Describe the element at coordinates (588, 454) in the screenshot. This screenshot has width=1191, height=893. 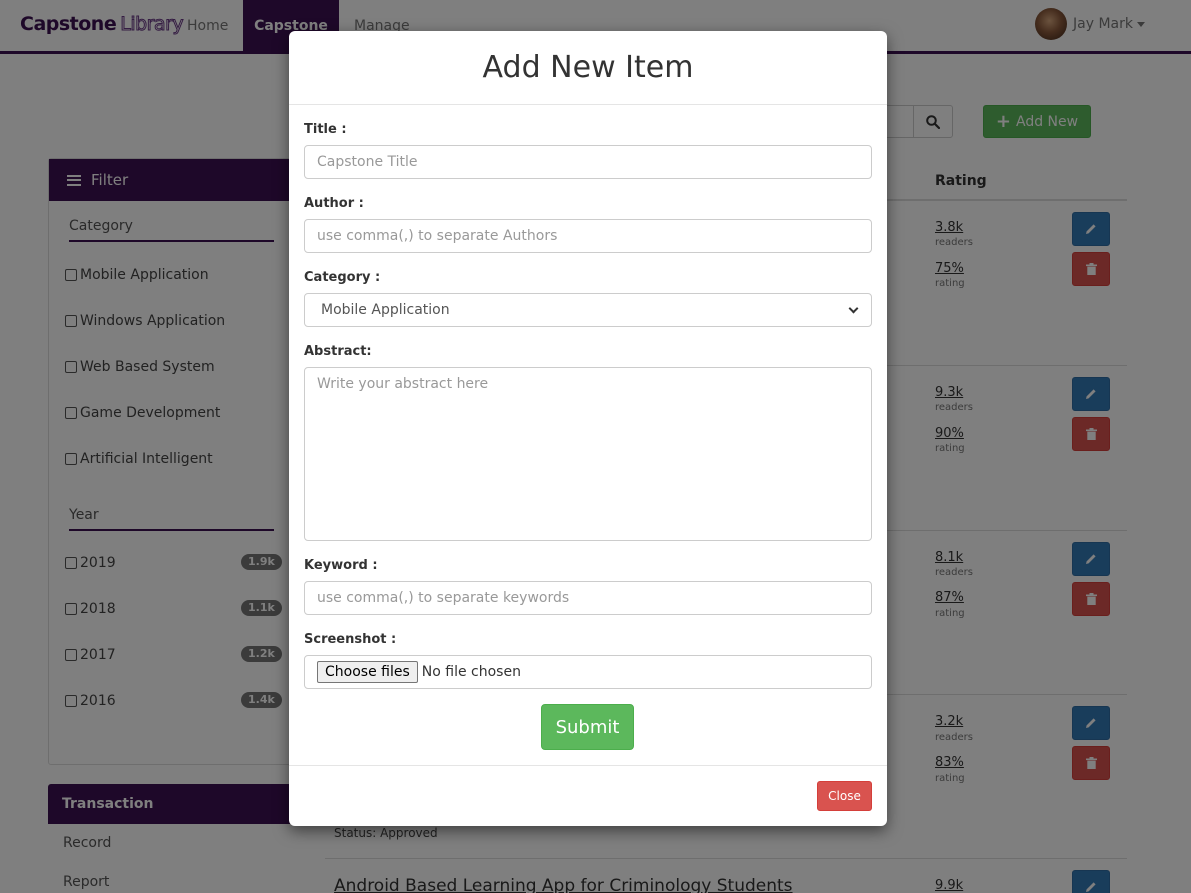
I see `abstract-textarea: Write your abstract here` at that location.